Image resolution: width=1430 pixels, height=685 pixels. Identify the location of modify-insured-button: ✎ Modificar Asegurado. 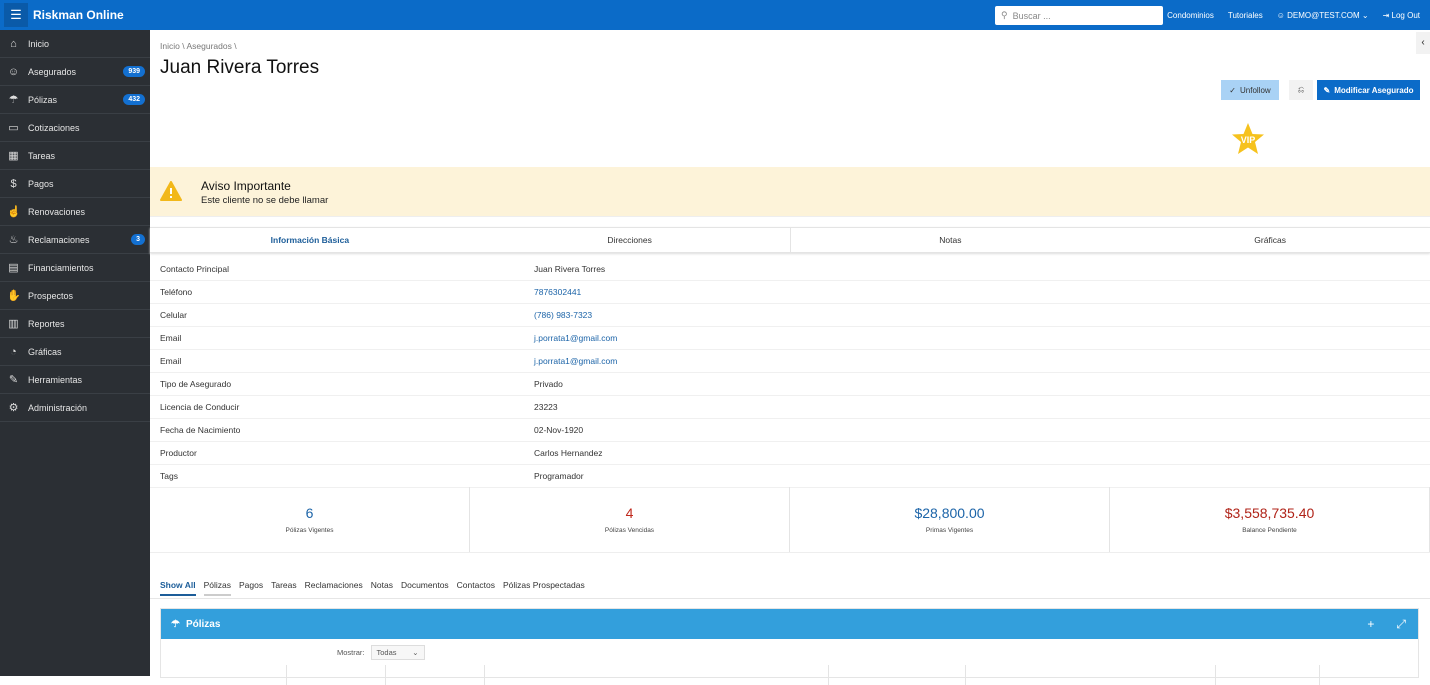
(1368, 90).